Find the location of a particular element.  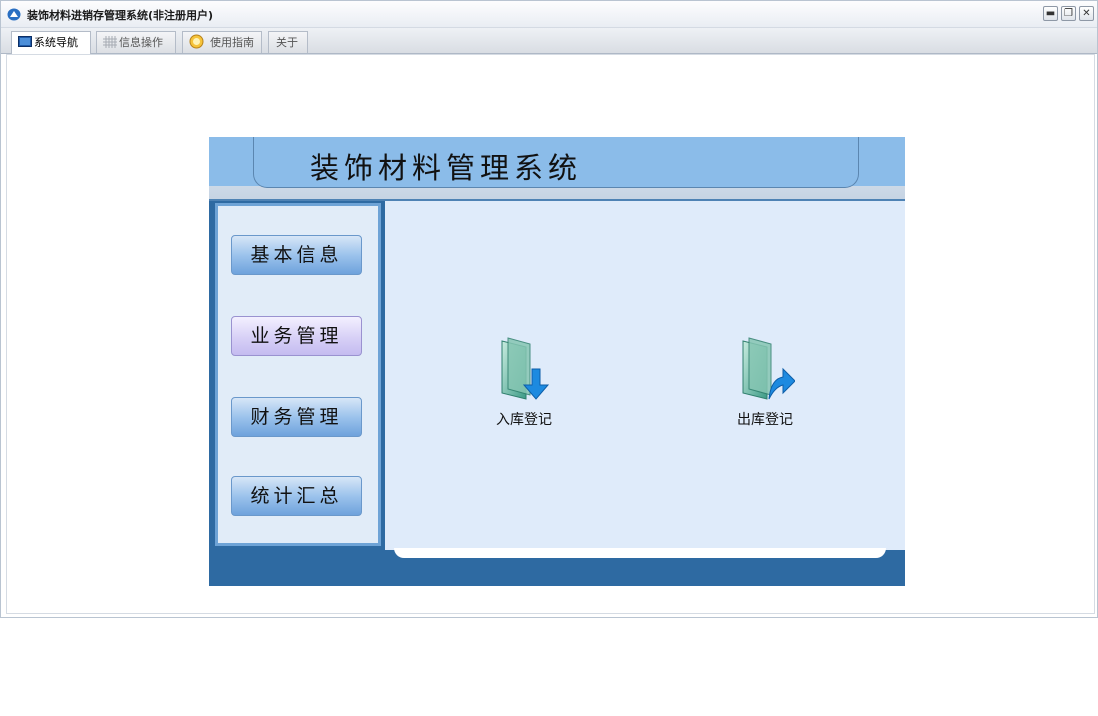

tab-label: 系统导航 is located at coordinates (56, 42).